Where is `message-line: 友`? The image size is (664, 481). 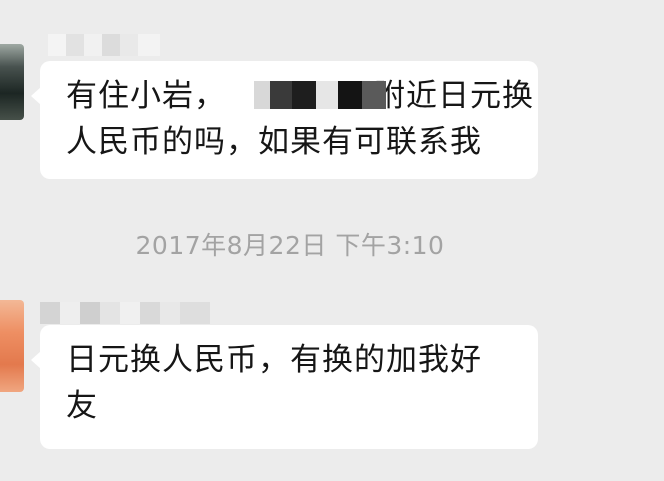
message-line: 友 is located at coordinates (82, 406).